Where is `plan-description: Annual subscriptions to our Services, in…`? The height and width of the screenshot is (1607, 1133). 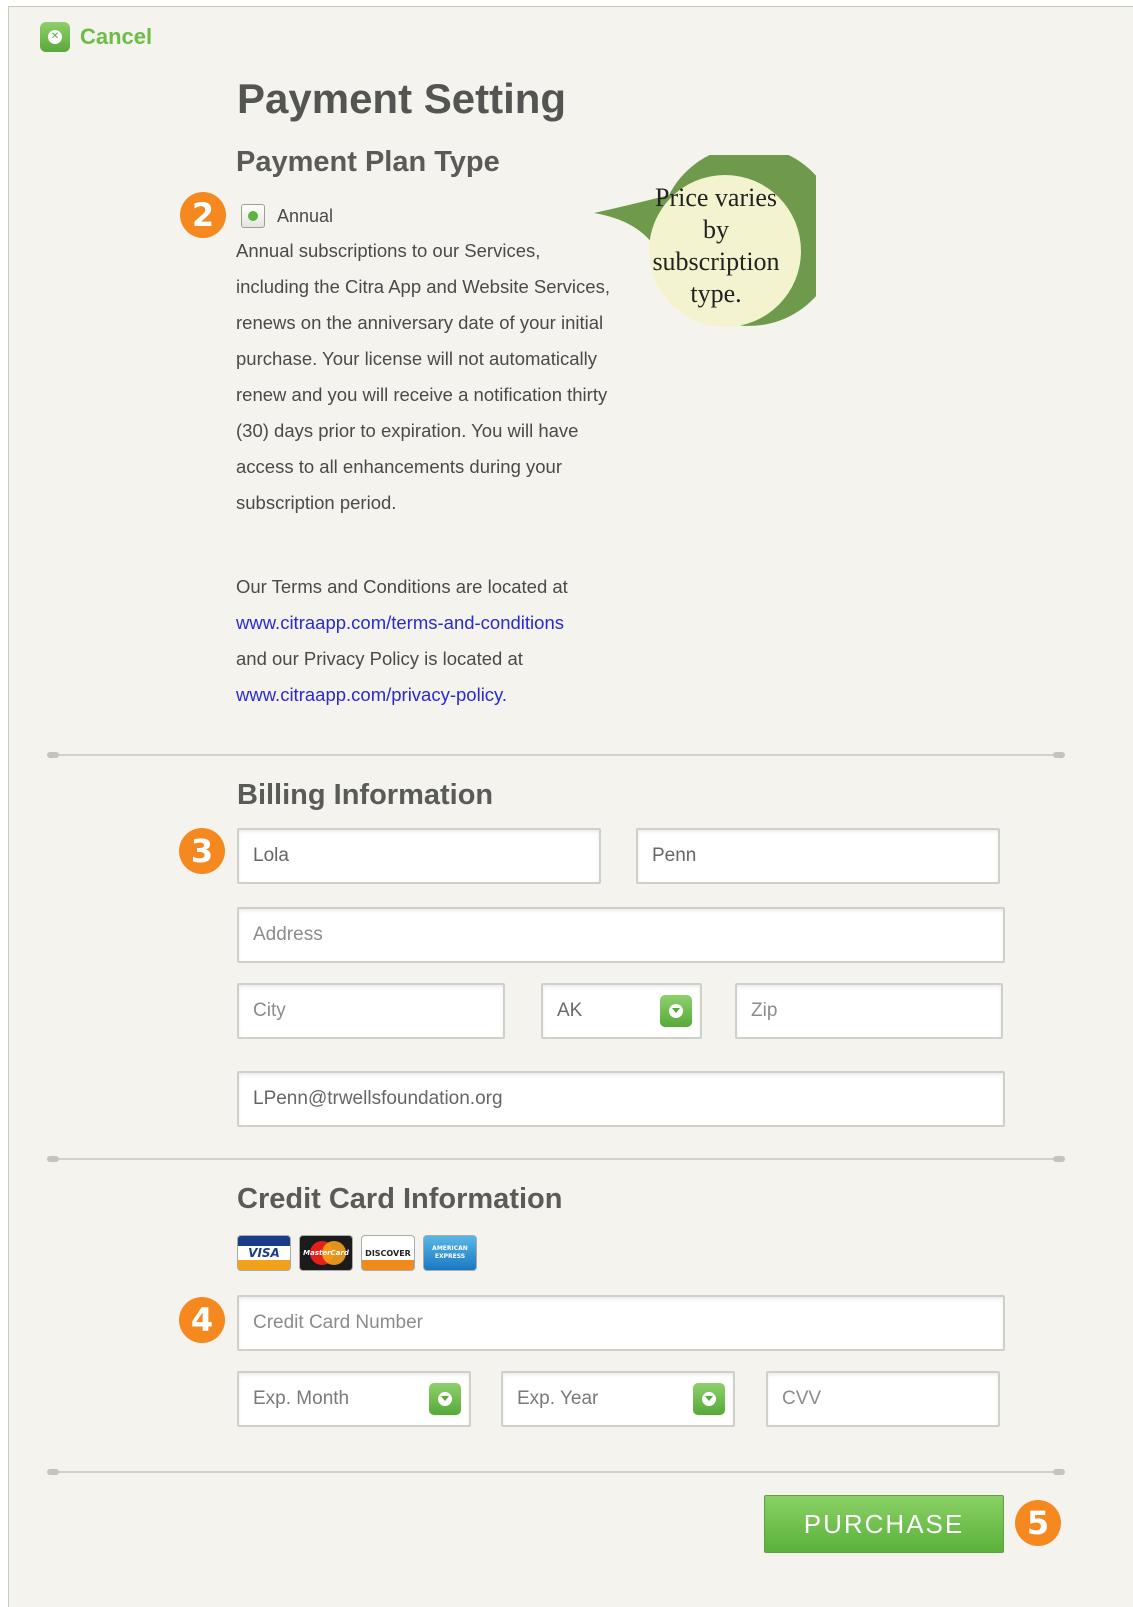
plan-description: Annual subscriptions to our Services, in… is located at coordinates (423, 376).